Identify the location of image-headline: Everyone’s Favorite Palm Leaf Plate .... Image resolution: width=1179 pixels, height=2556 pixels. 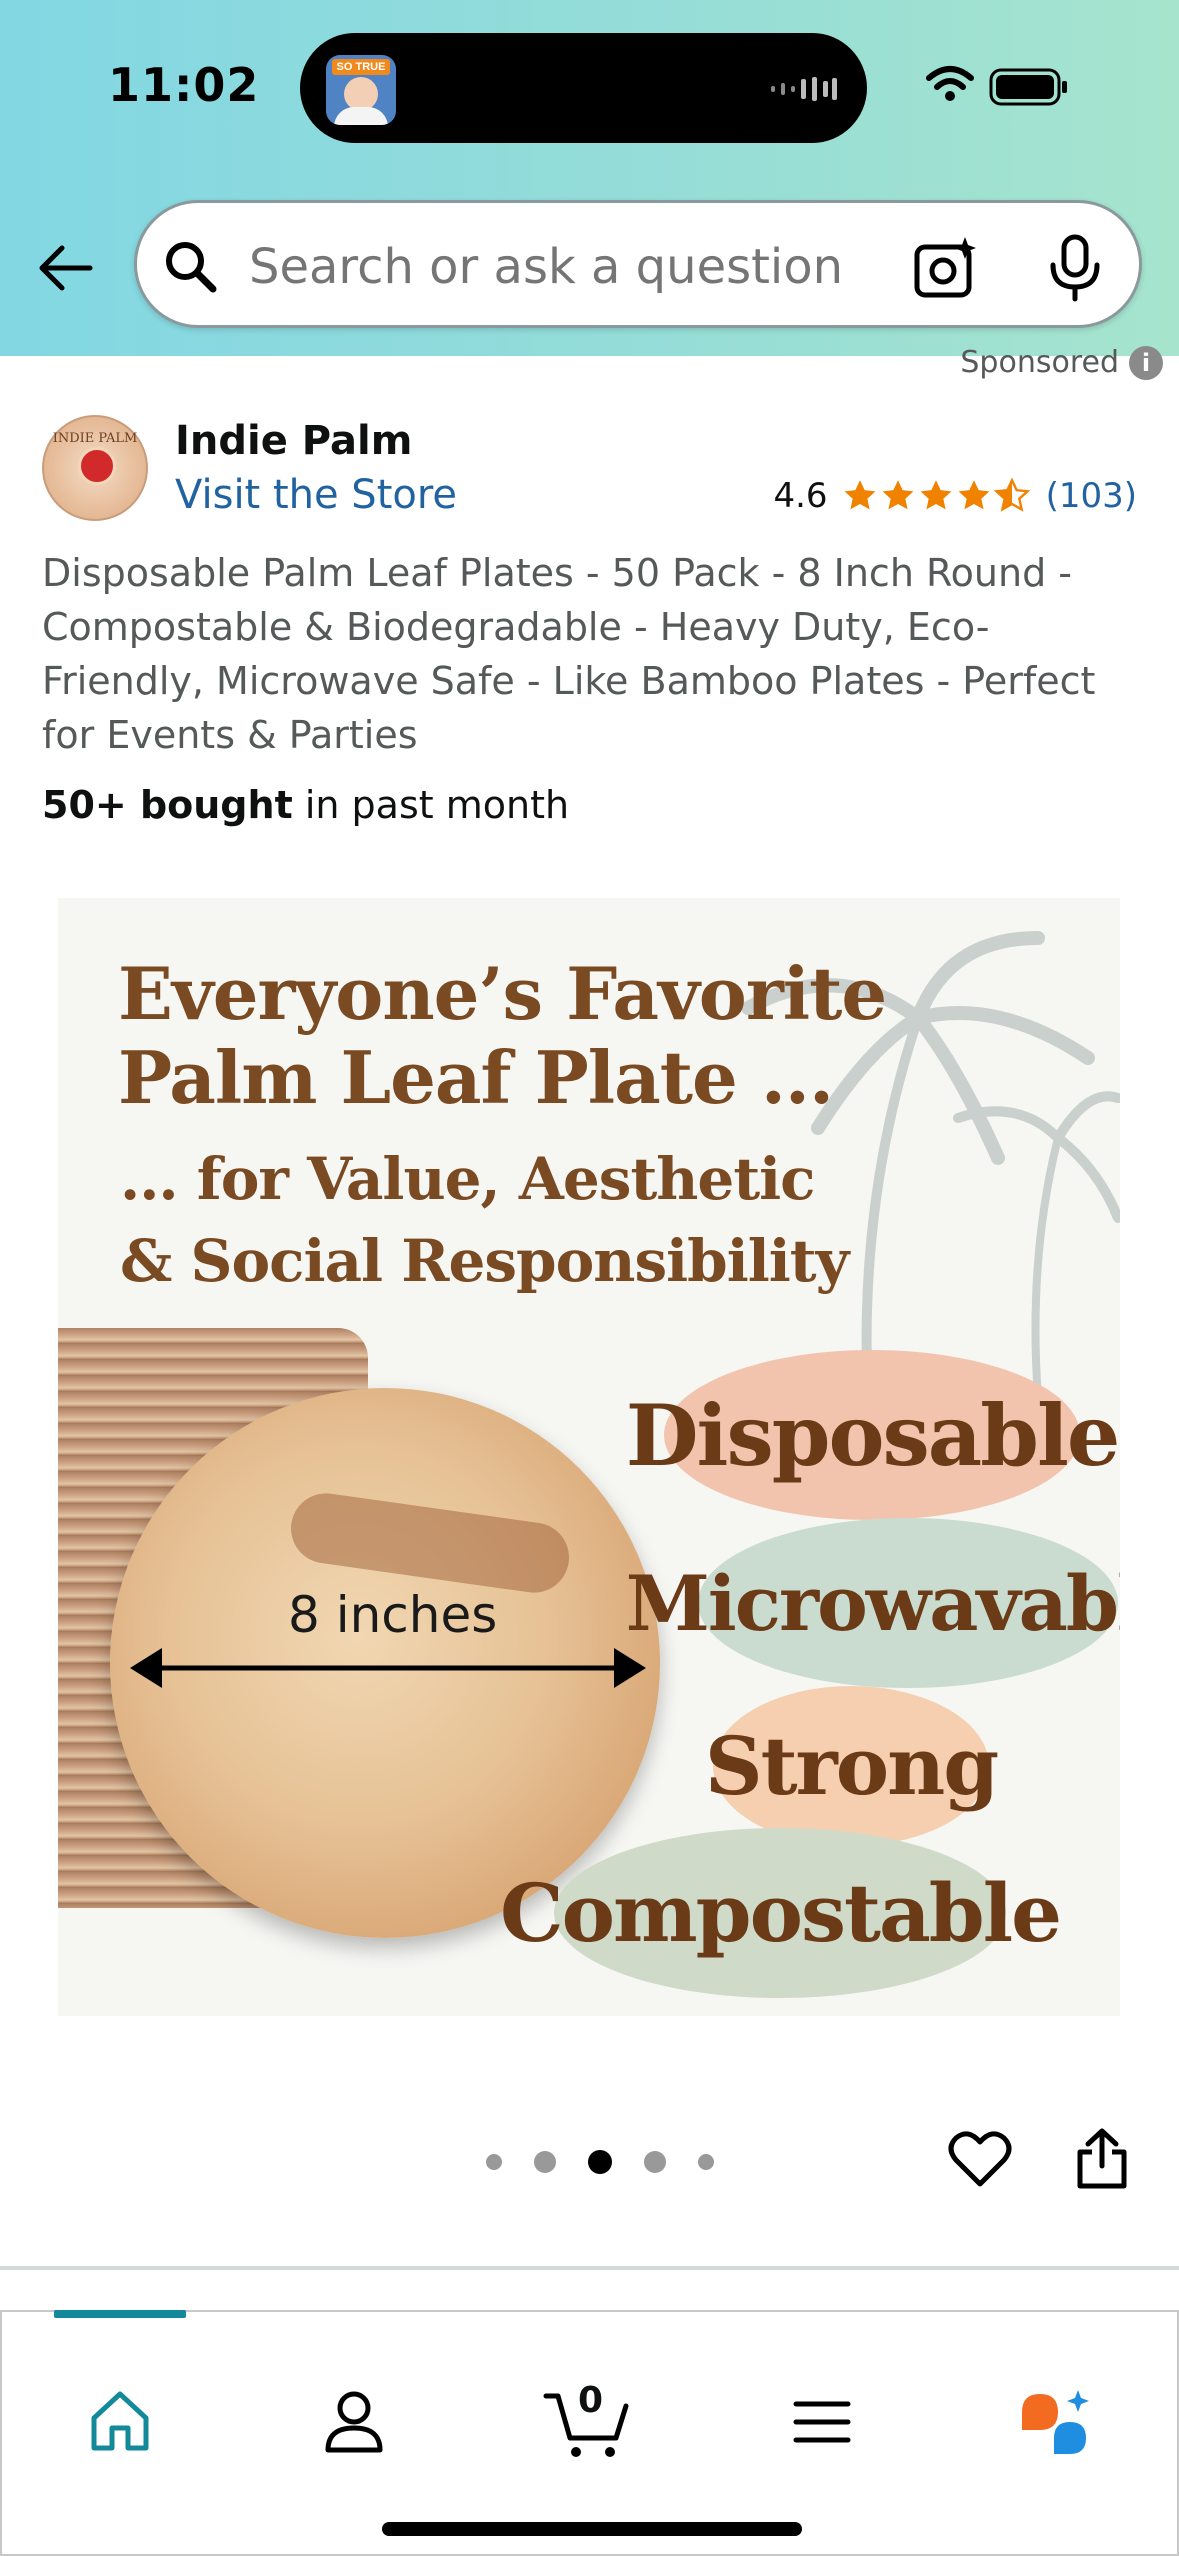
(502, 1035).